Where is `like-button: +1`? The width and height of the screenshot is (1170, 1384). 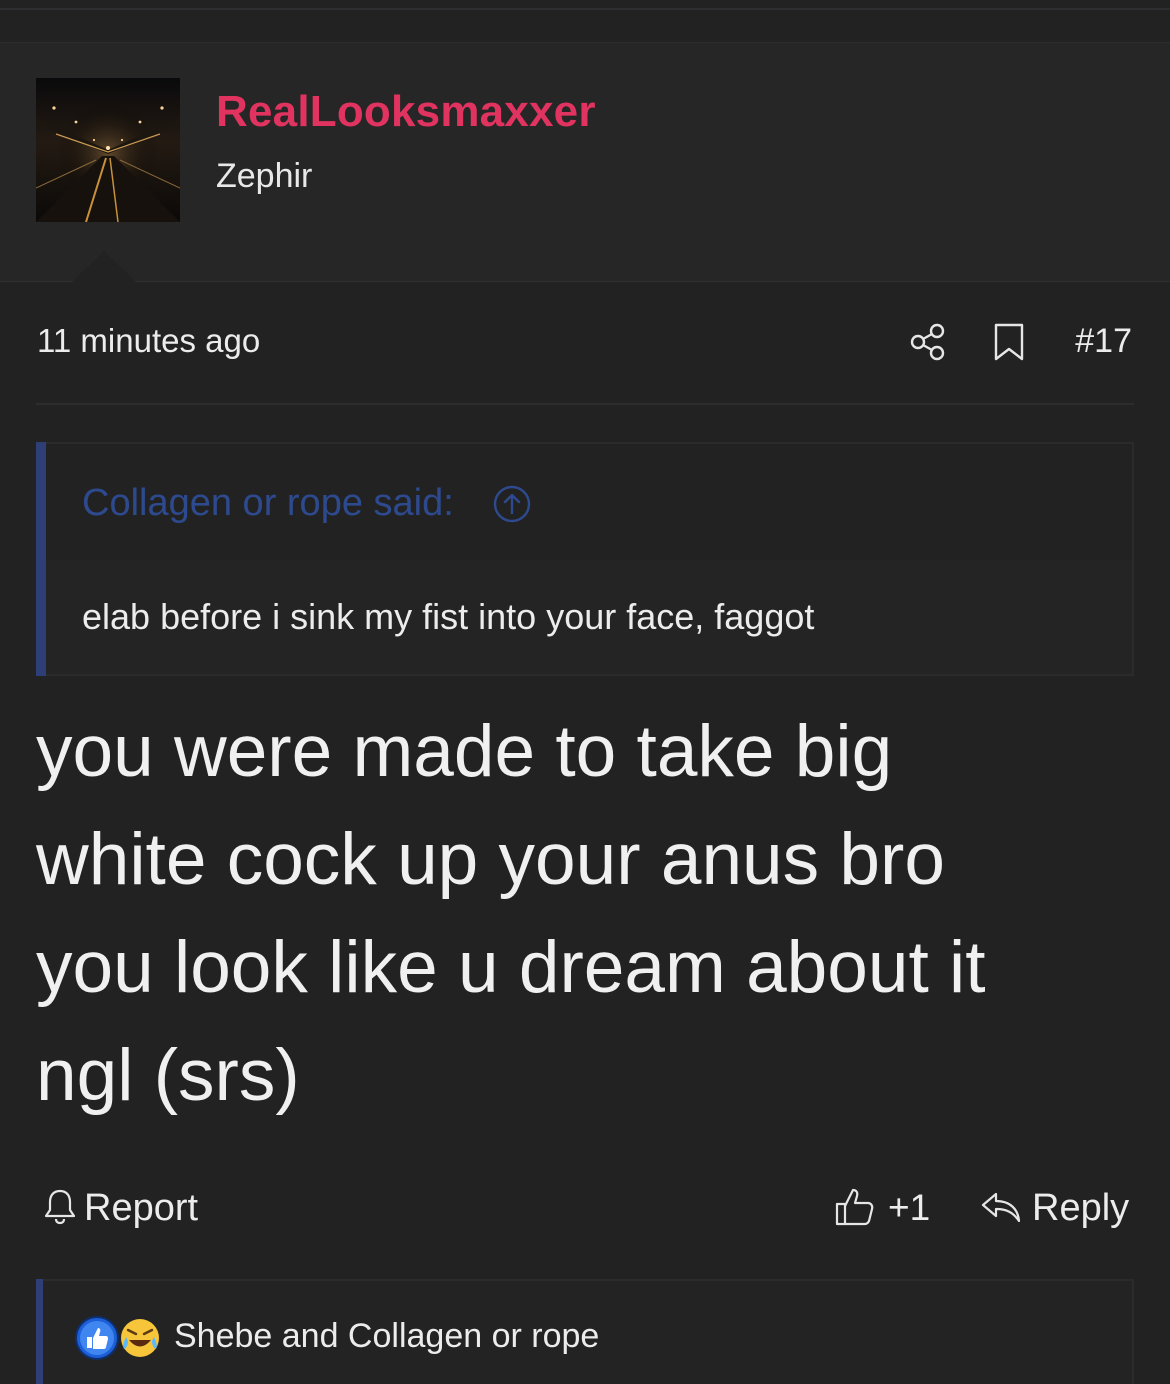
like-button: +1 is located at coordinates (882, 1208).